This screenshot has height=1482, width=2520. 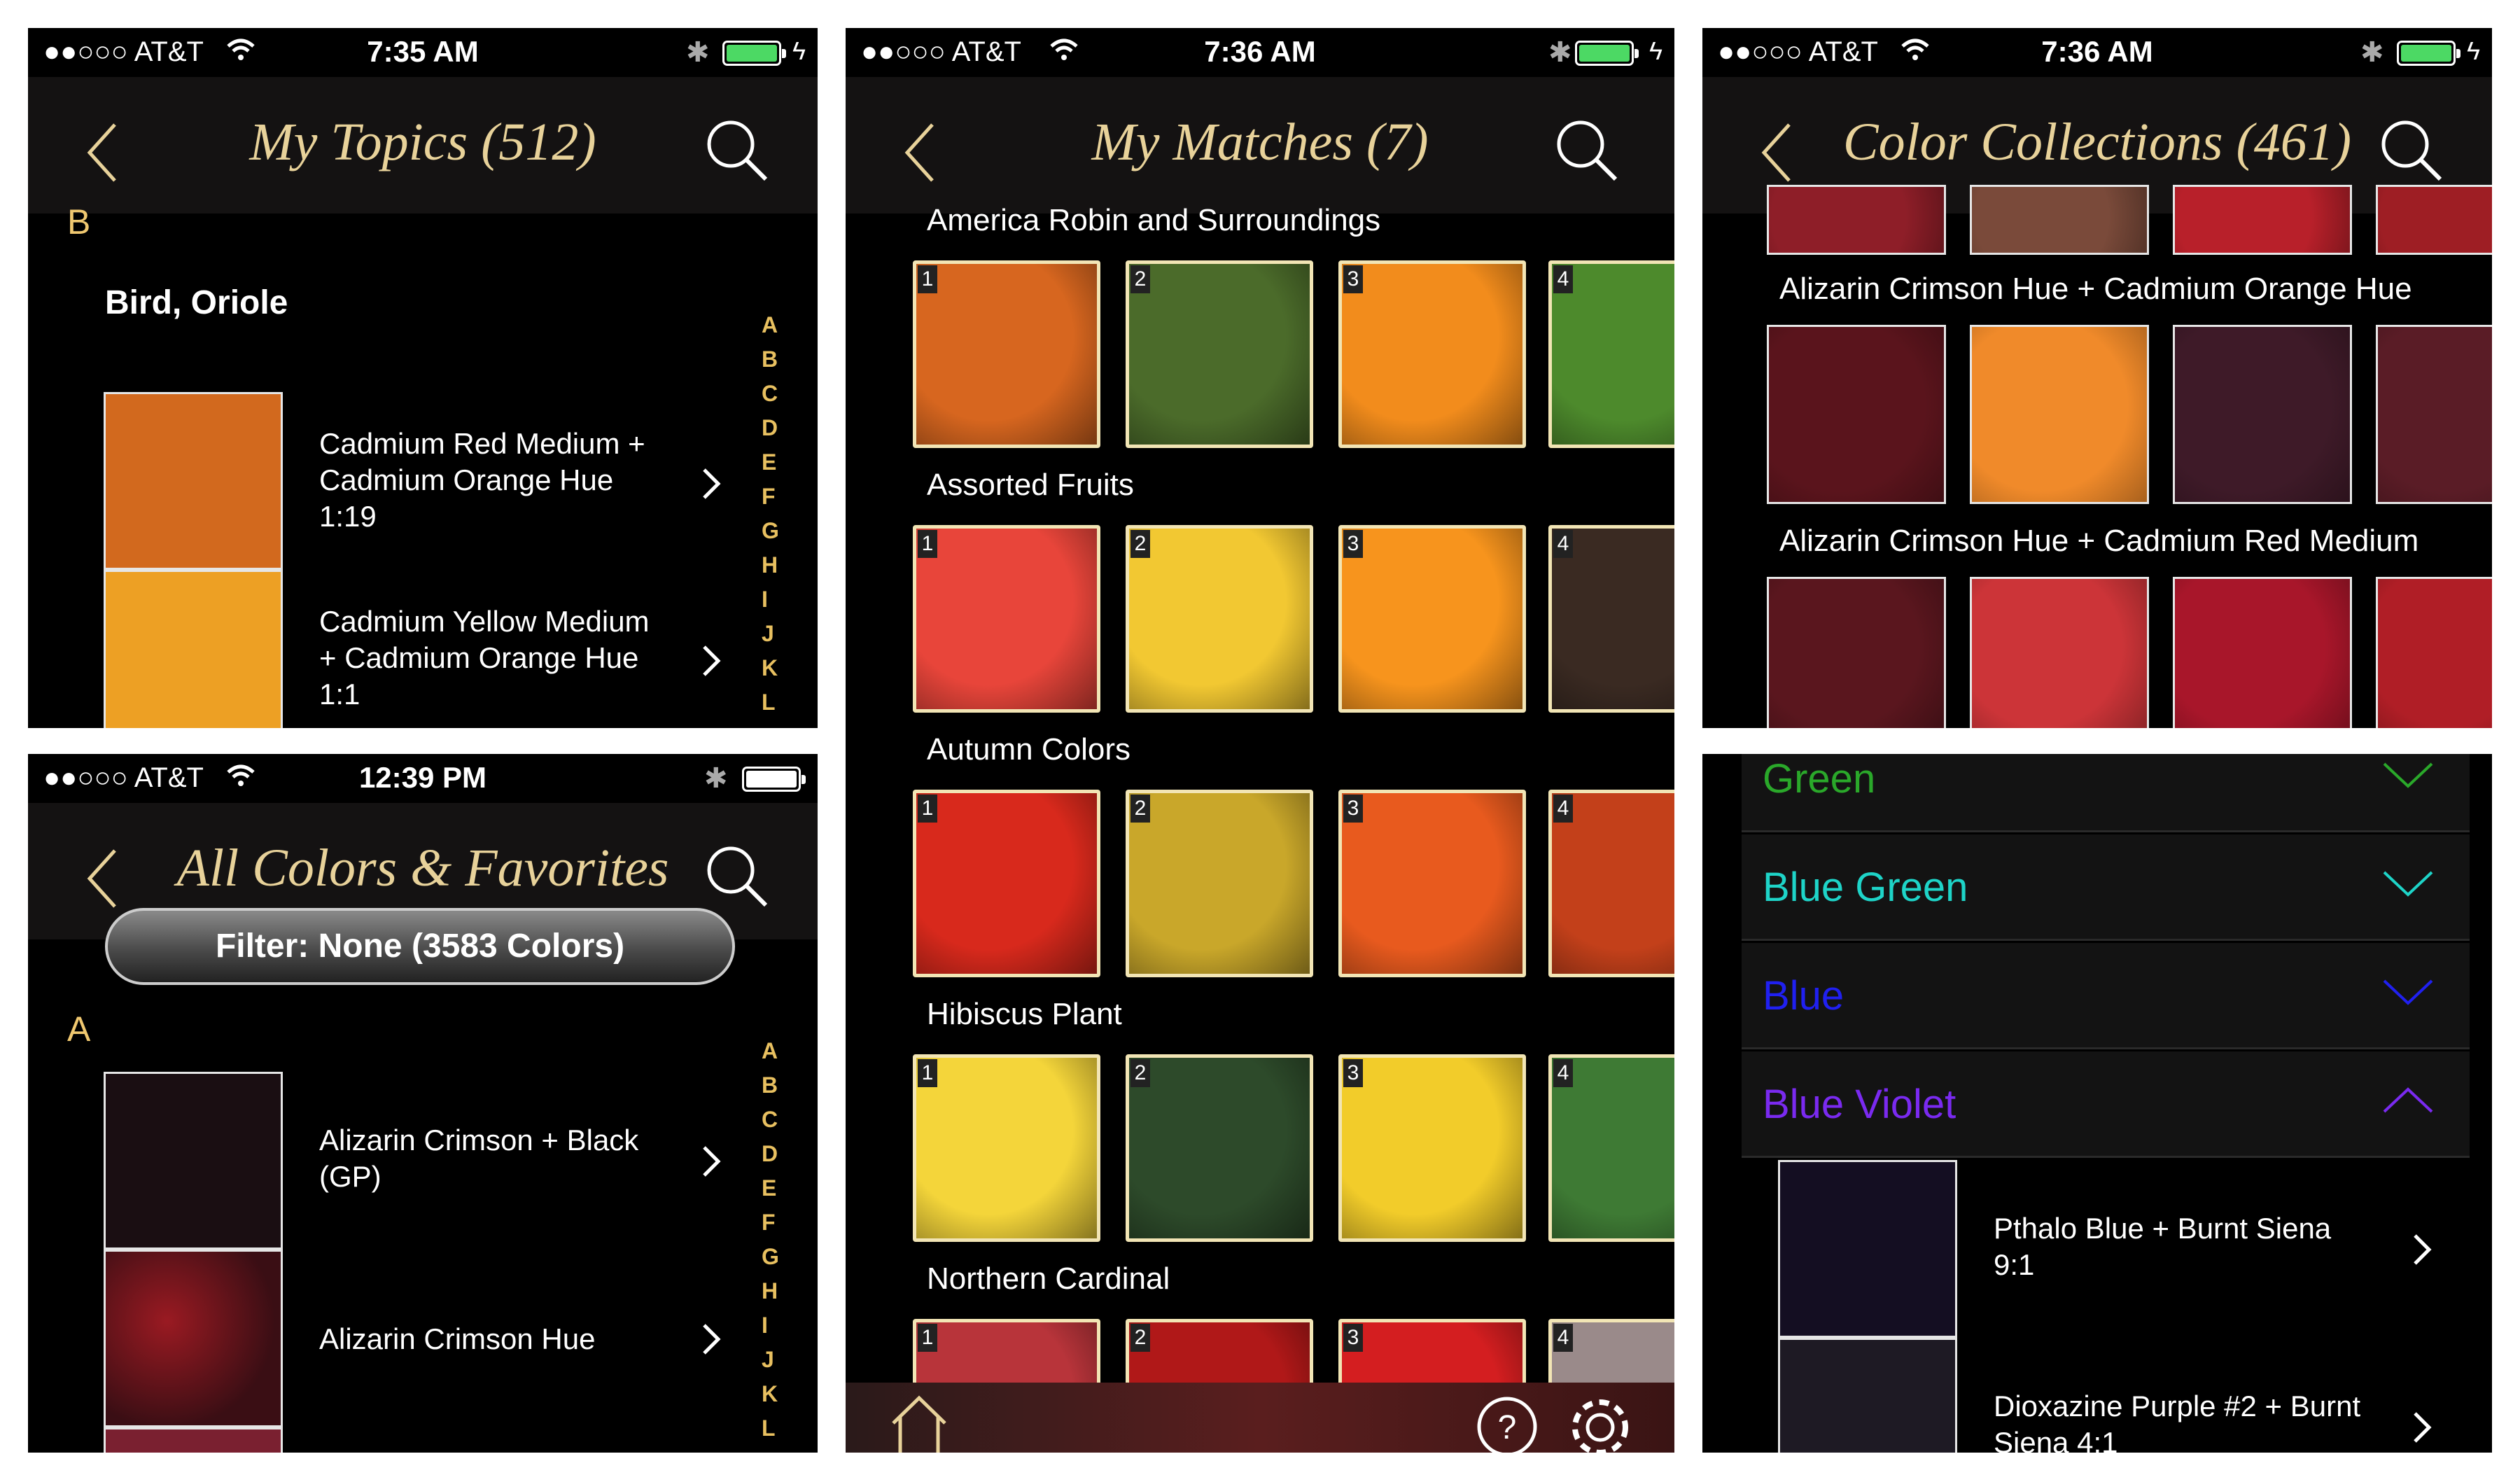 What do you see at coordinates (1260, 1418) in the screenshot?
I see `tab-bar: ?` at bounding box center [1260, 1418].